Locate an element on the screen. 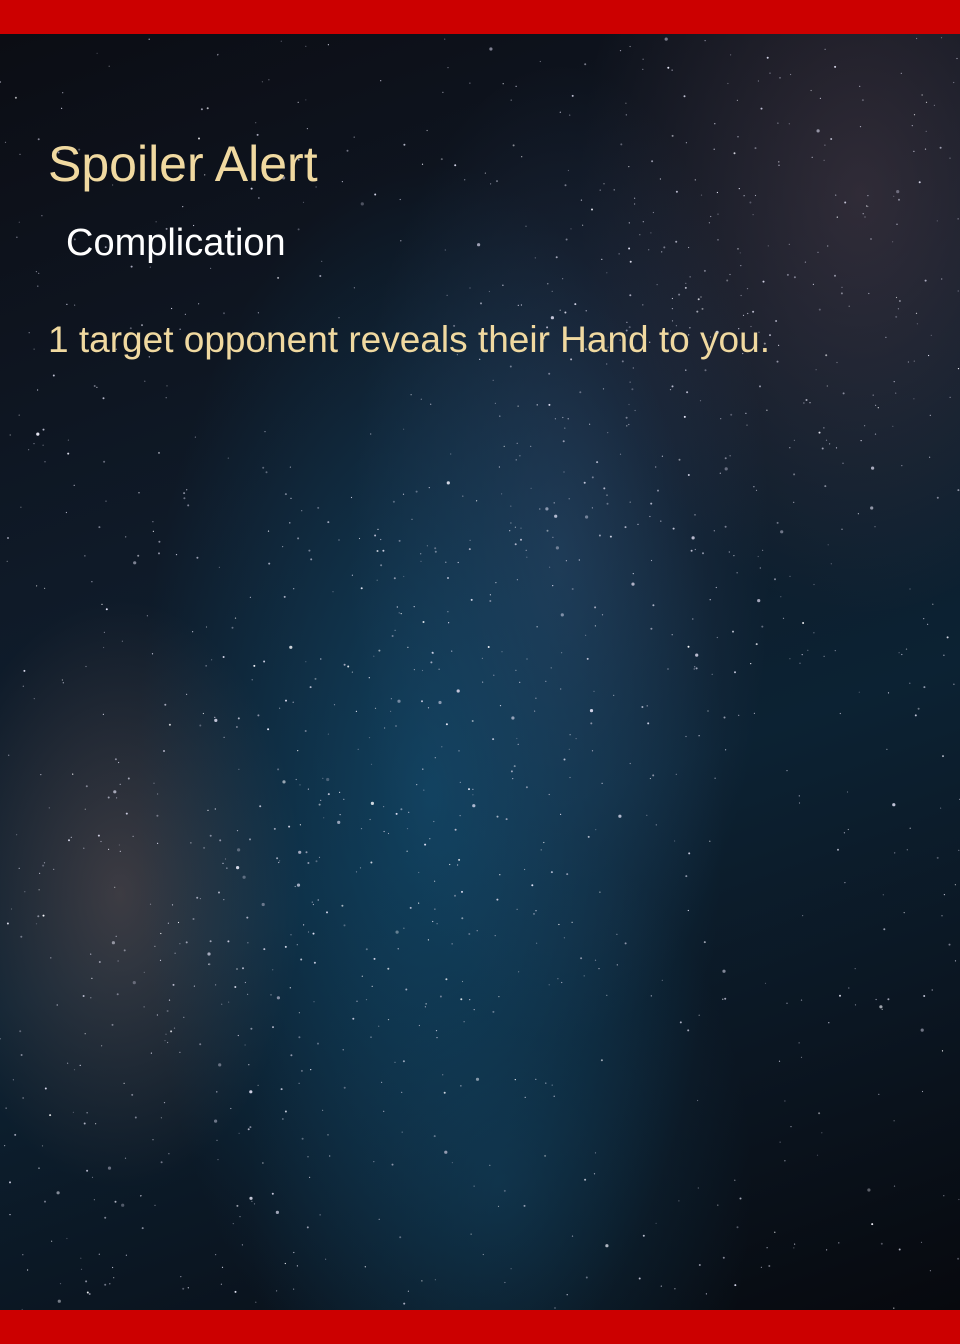 The width and height of the screenshot is (960, 1344). card-bottom-border is located at coordinates (480, 1327).